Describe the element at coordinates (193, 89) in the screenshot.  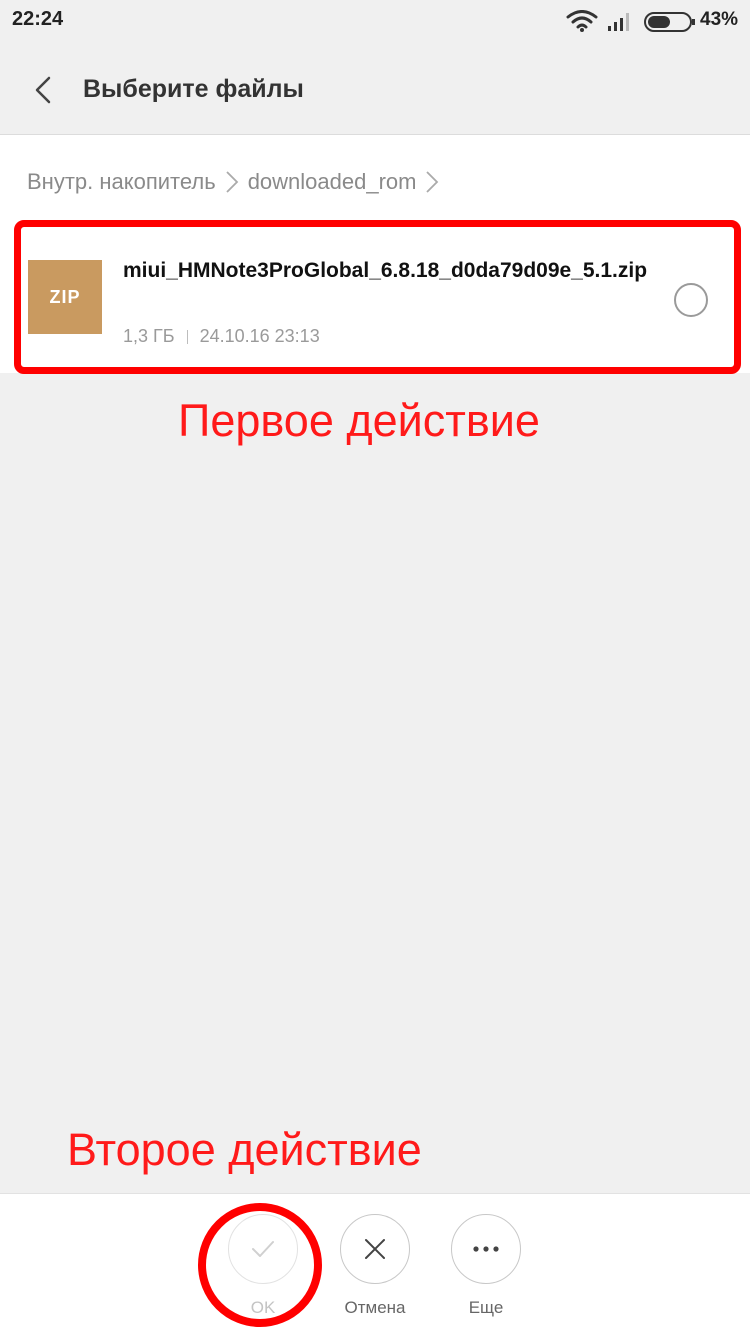
I see `page-title: Выберите файлы` at that location.